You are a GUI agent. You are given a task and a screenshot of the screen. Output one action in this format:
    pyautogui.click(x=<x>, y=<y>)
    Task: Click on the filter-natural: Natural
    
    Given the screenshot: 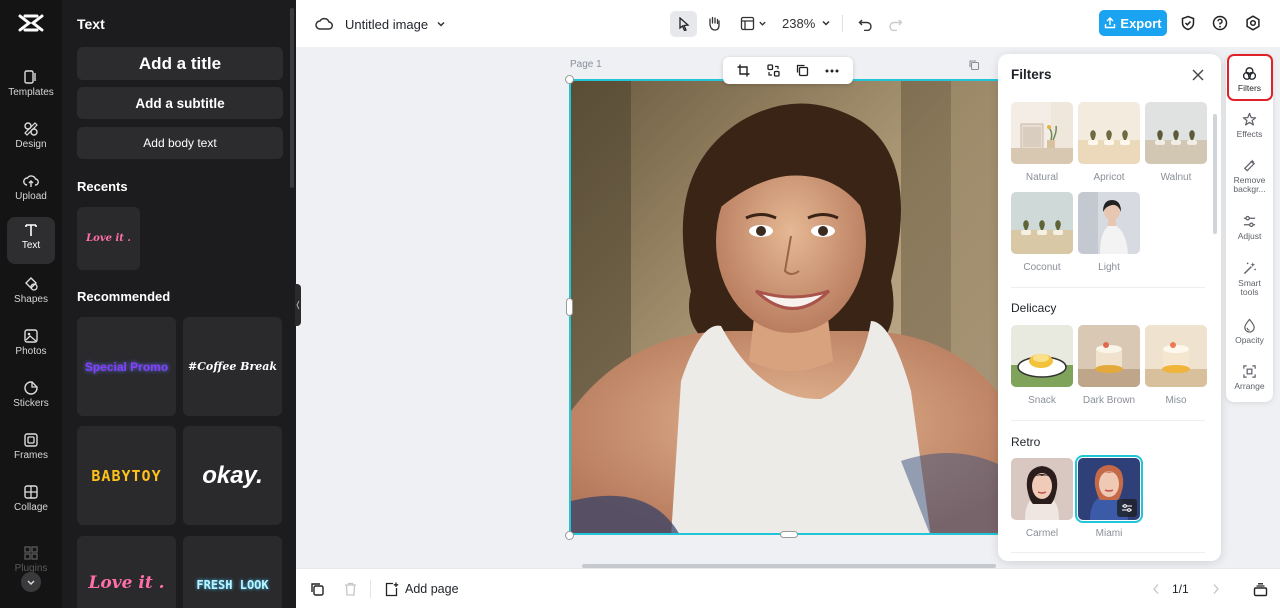 What is the action you would take?
    pyautogui.click(x=1042, y=142)
    